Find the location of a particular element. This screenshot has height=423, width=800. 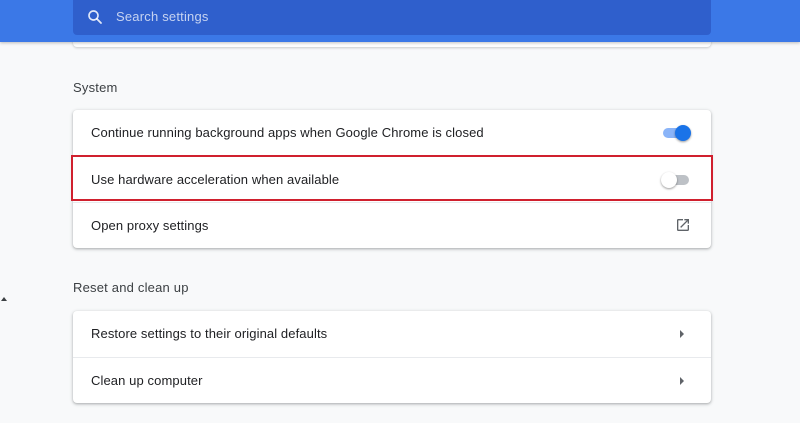

setting-row-clean-up: Clean up computer is located at coordinates (392, 380).